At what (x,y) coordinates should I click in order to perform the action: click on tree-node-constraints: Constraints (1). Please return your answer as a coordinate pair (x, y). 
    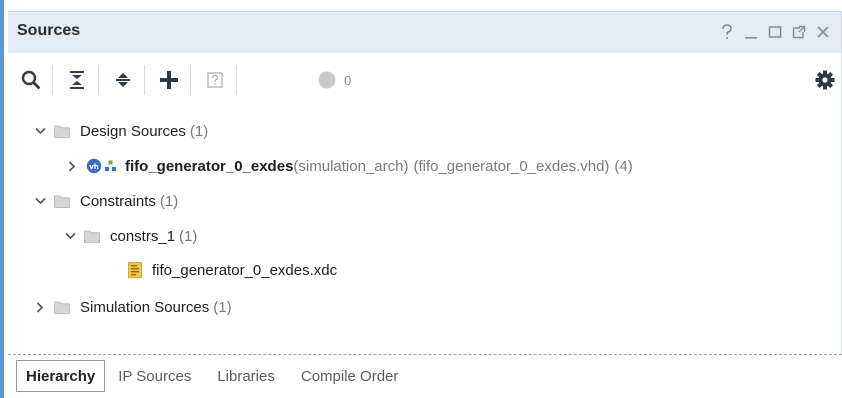
    Looking at the image, I should click on (106, 201).